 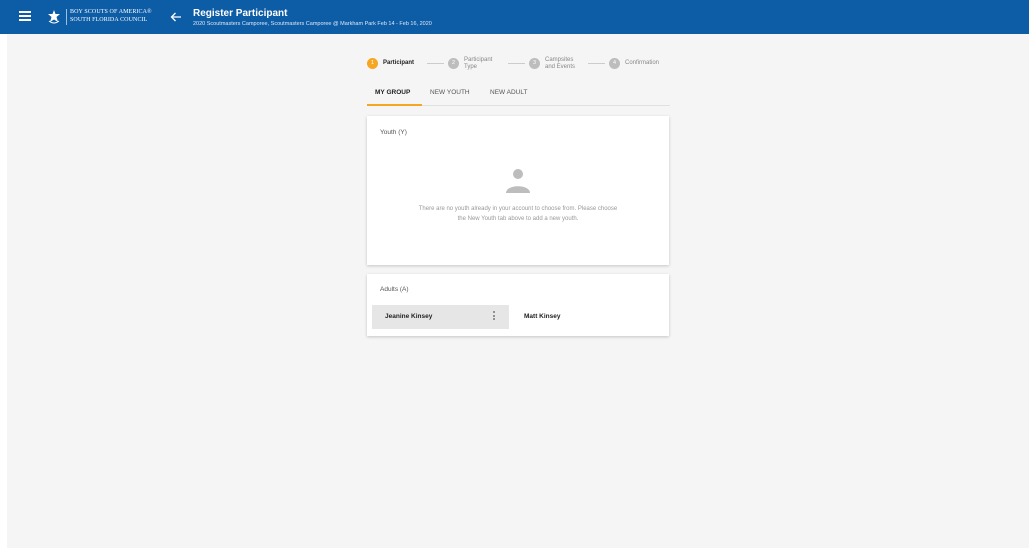 What do you see at coordinates (66, 17) in the screenshot?
I see `logo-divider` at bounding box center [66, 17].